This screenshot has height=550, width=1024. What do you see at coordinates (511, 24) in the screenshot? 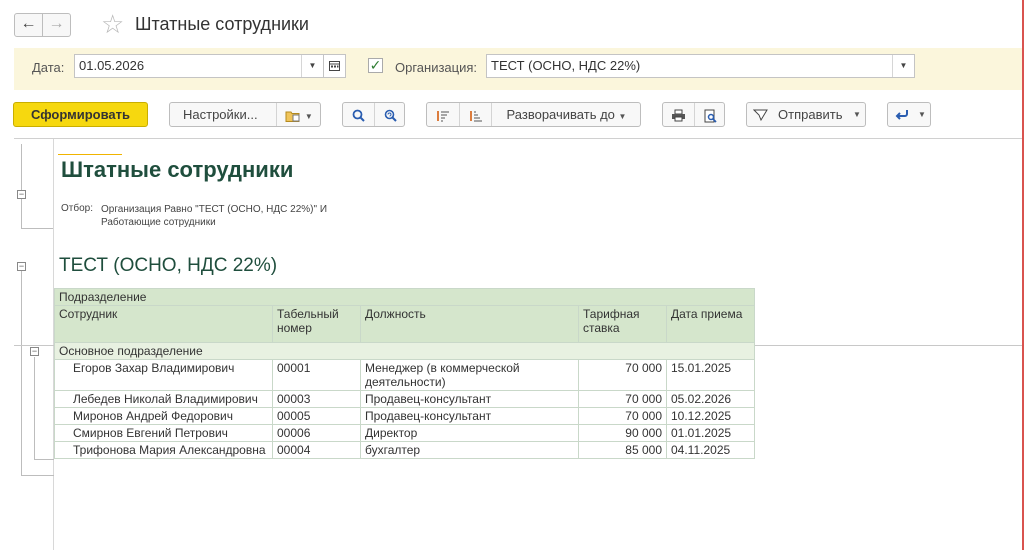
I see `title-bar: ← → ☆ Штатные сотрудники` at bounding box center [511, 24].